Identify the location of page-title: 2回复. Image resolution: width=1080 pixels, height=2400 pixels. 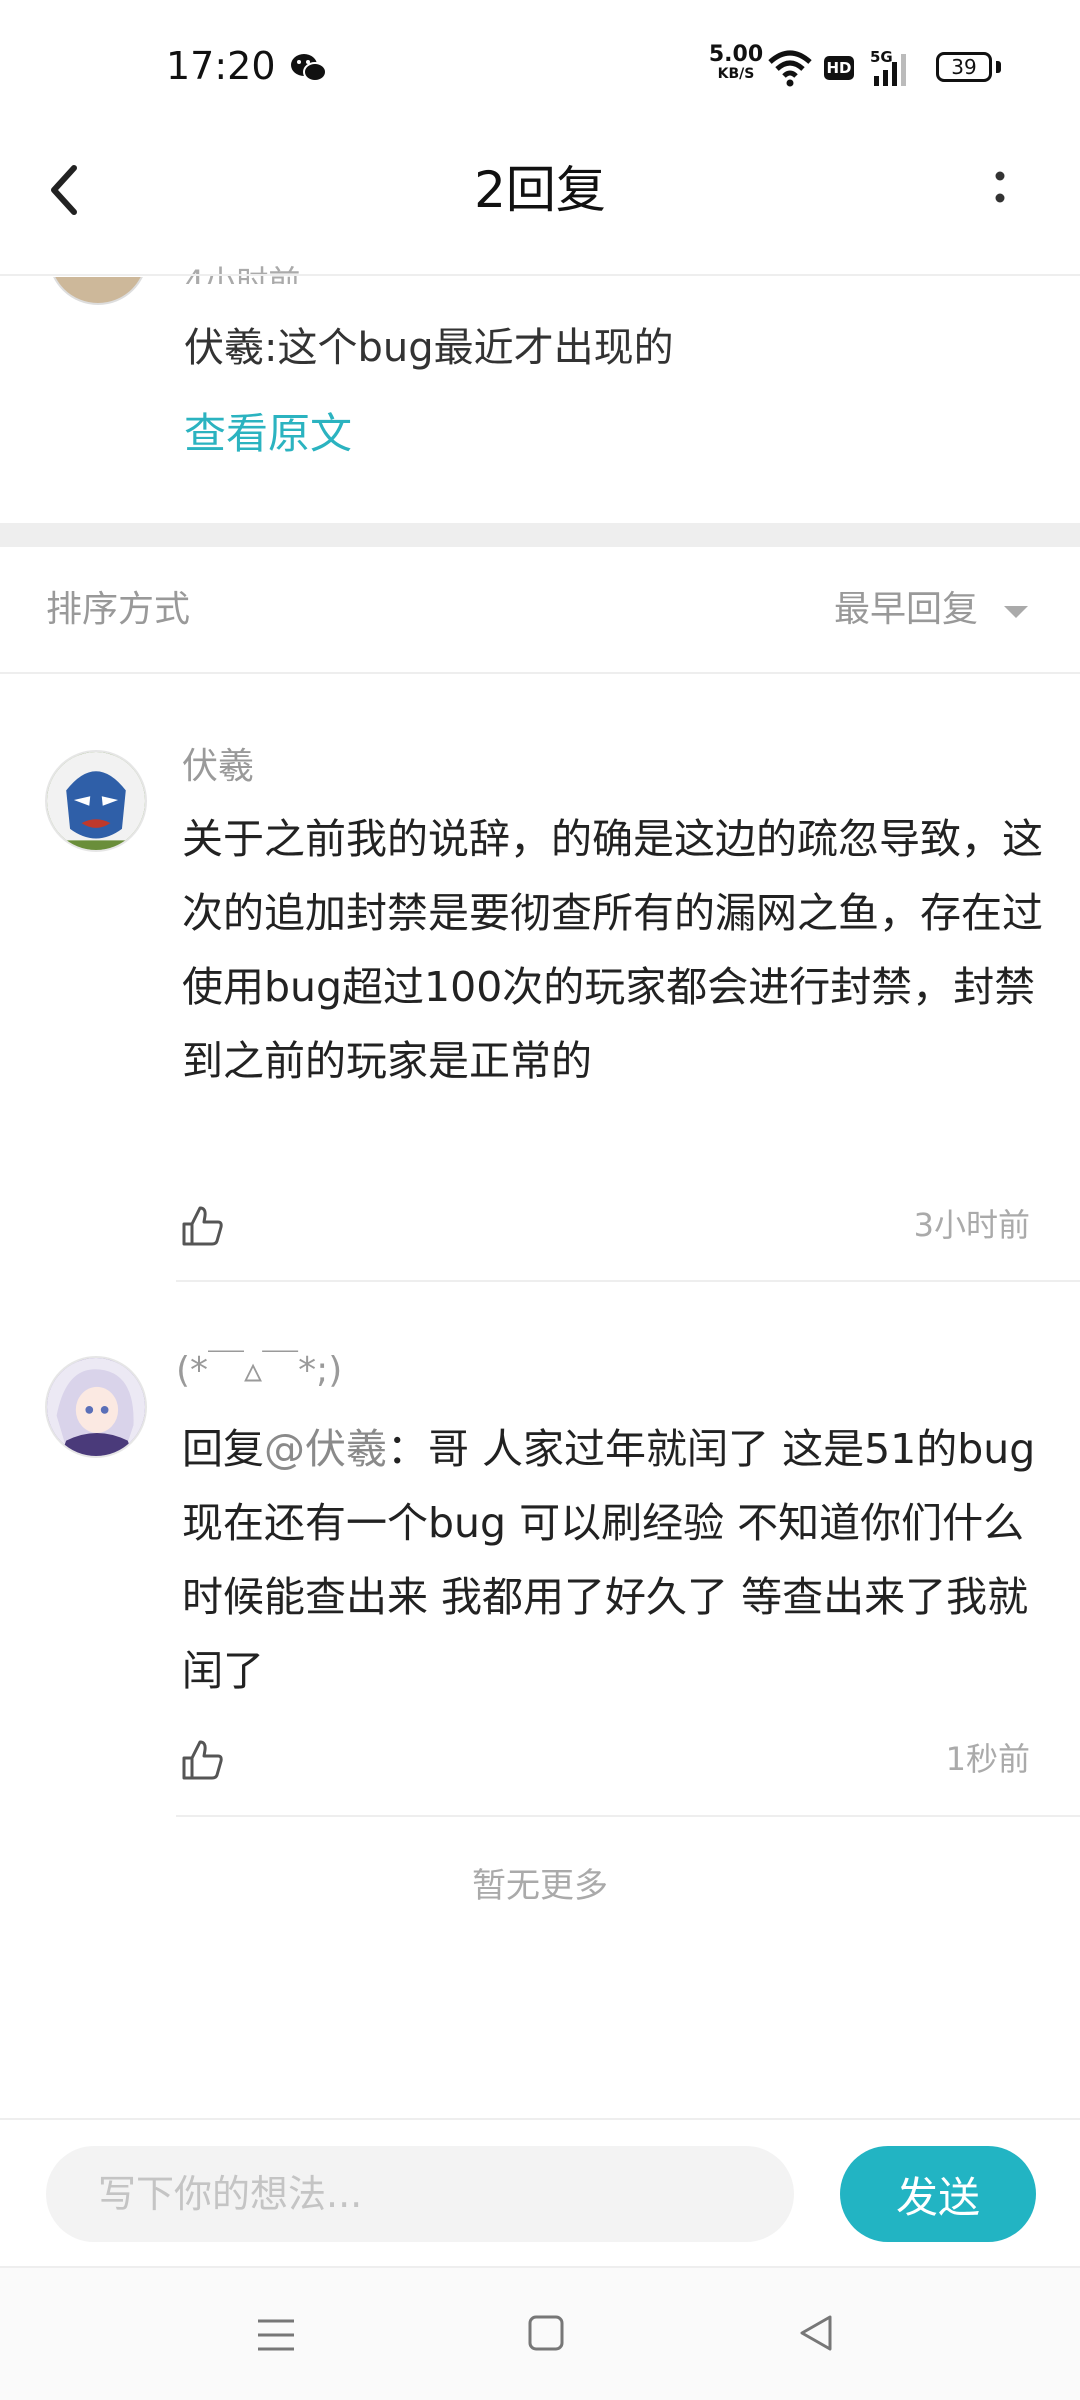
(540, 190).